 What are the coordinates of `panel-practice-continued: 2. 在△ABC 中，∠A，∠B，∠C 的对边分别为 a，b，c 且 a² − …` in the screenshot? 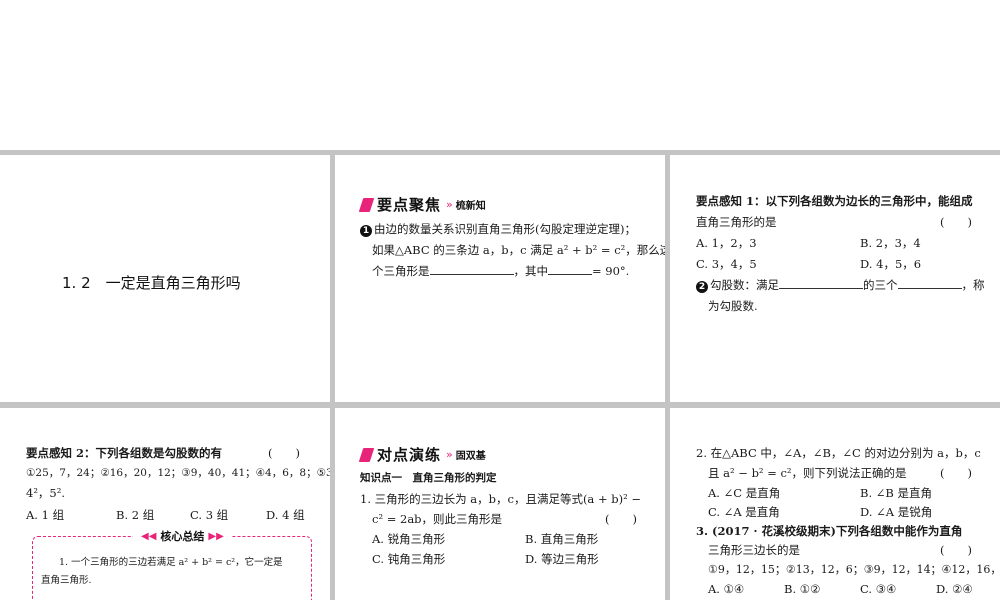 It's located at (835, 504).